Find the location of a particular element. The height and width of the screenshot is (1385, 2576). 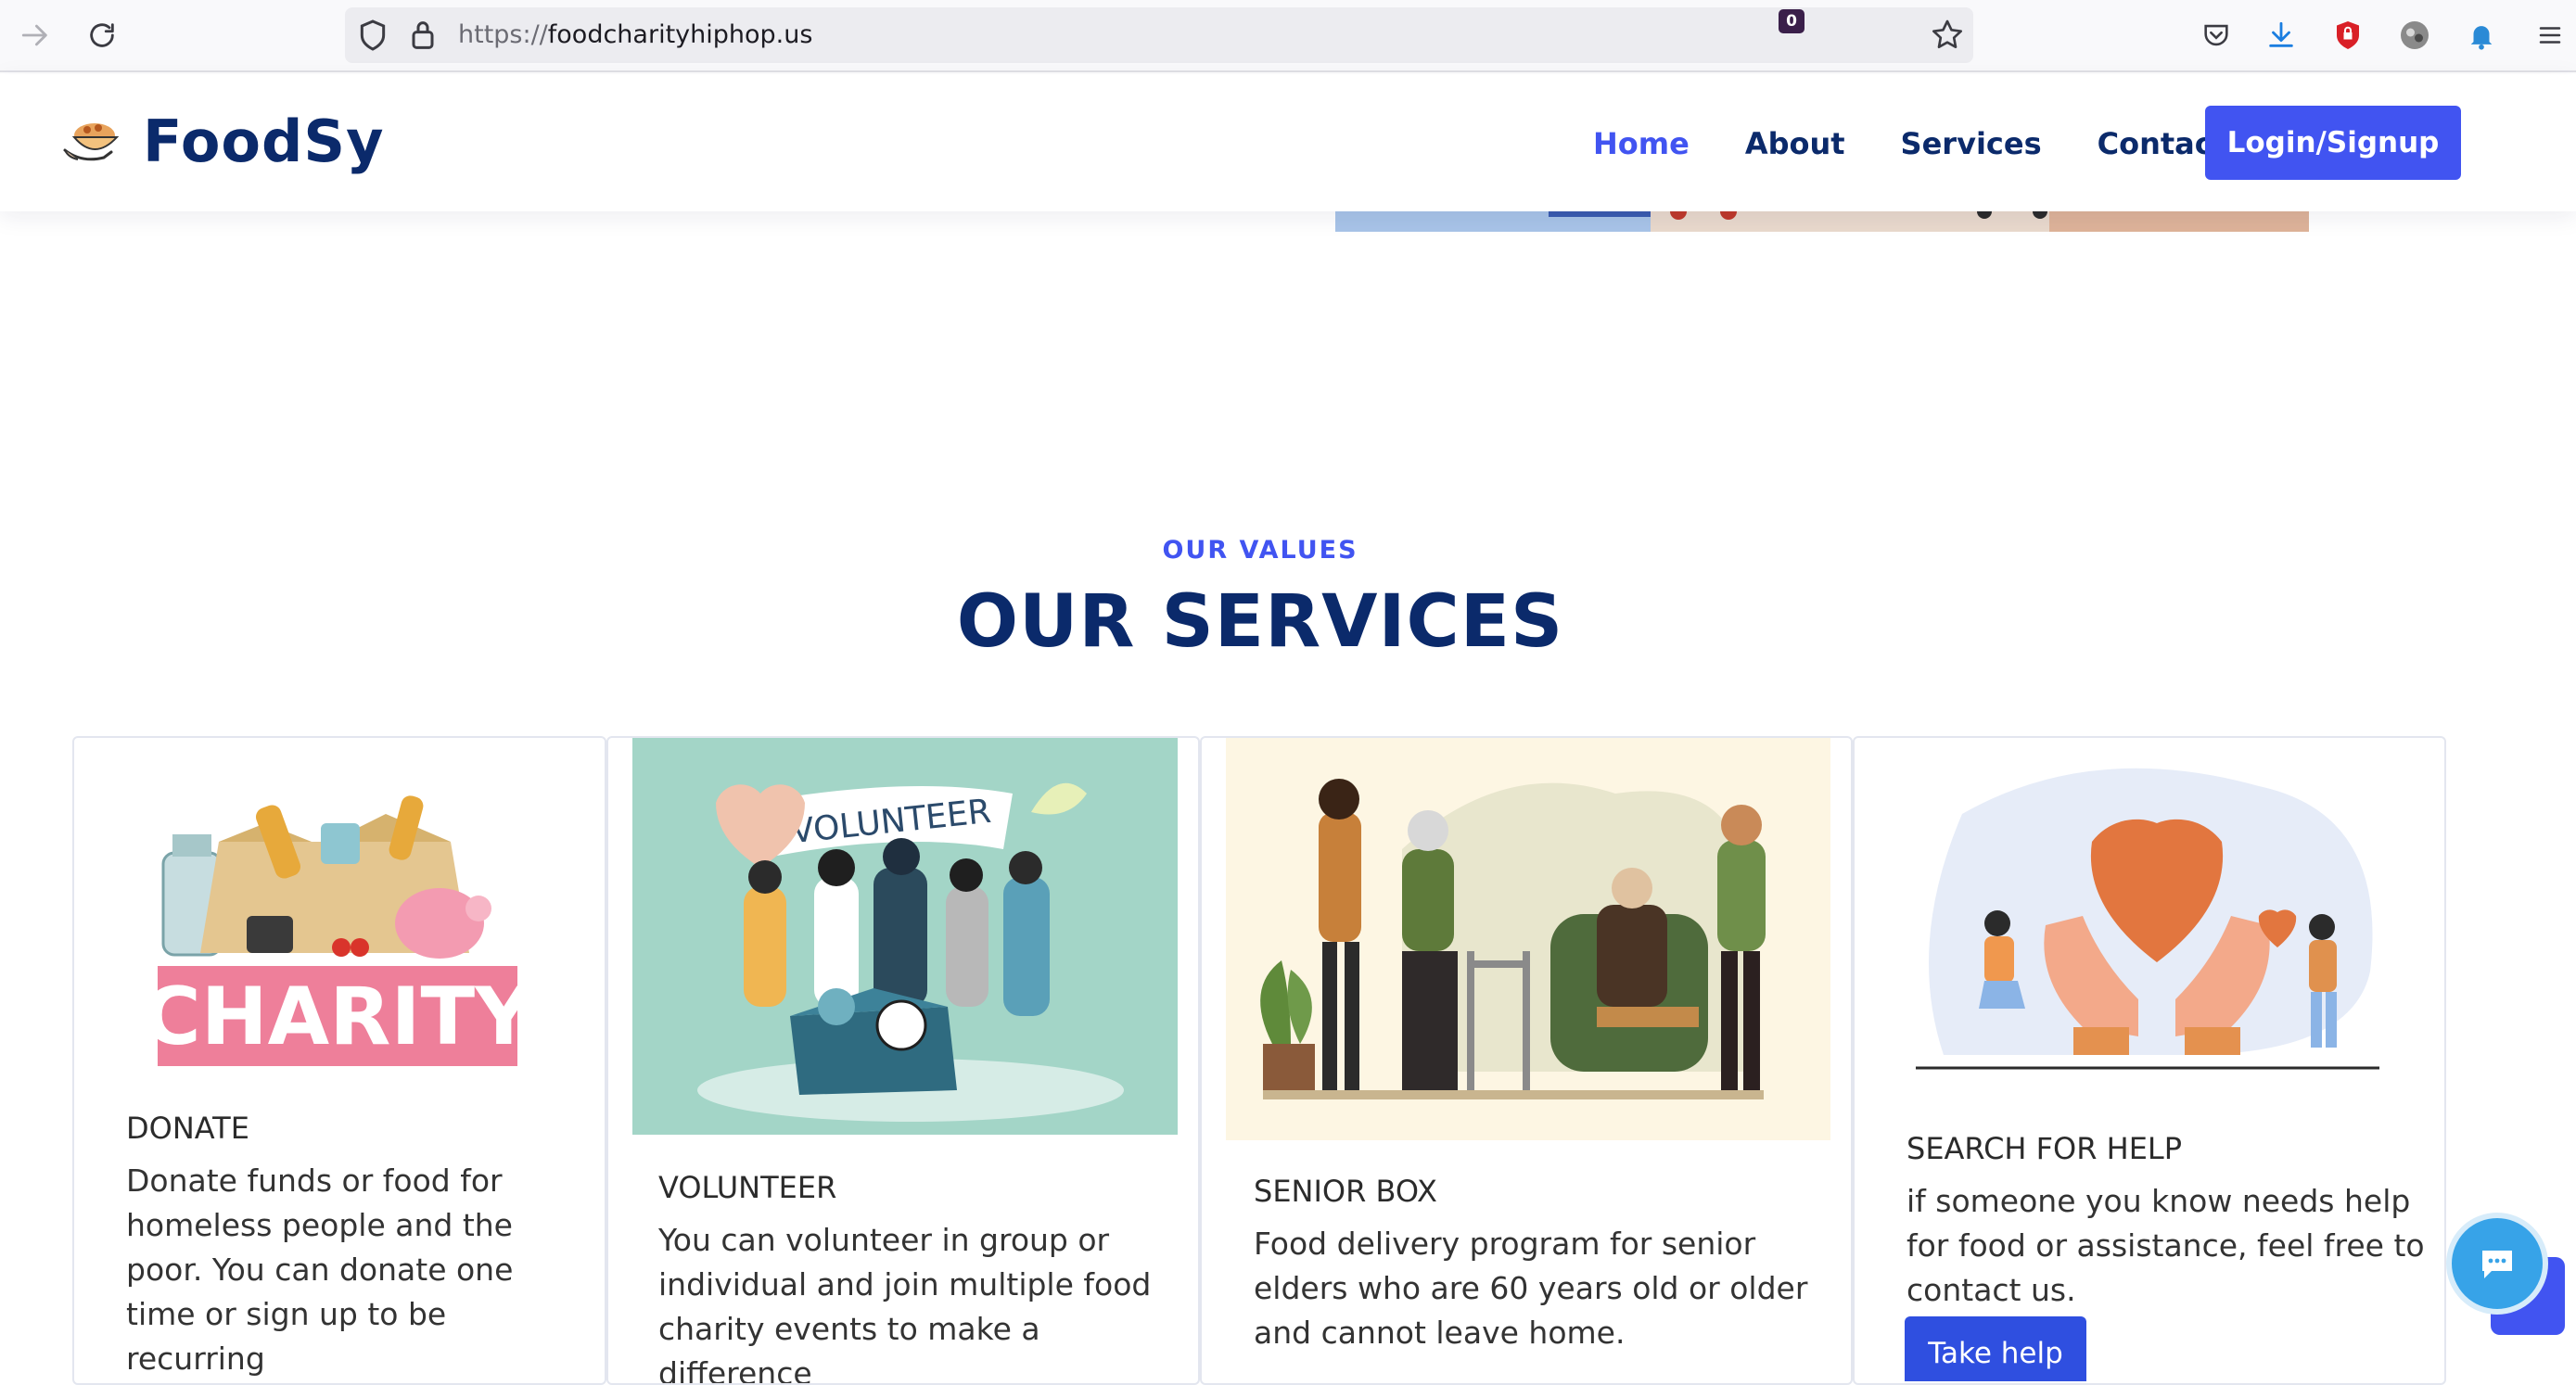

senior-care-illustration is located at coordinates (1528, 939).